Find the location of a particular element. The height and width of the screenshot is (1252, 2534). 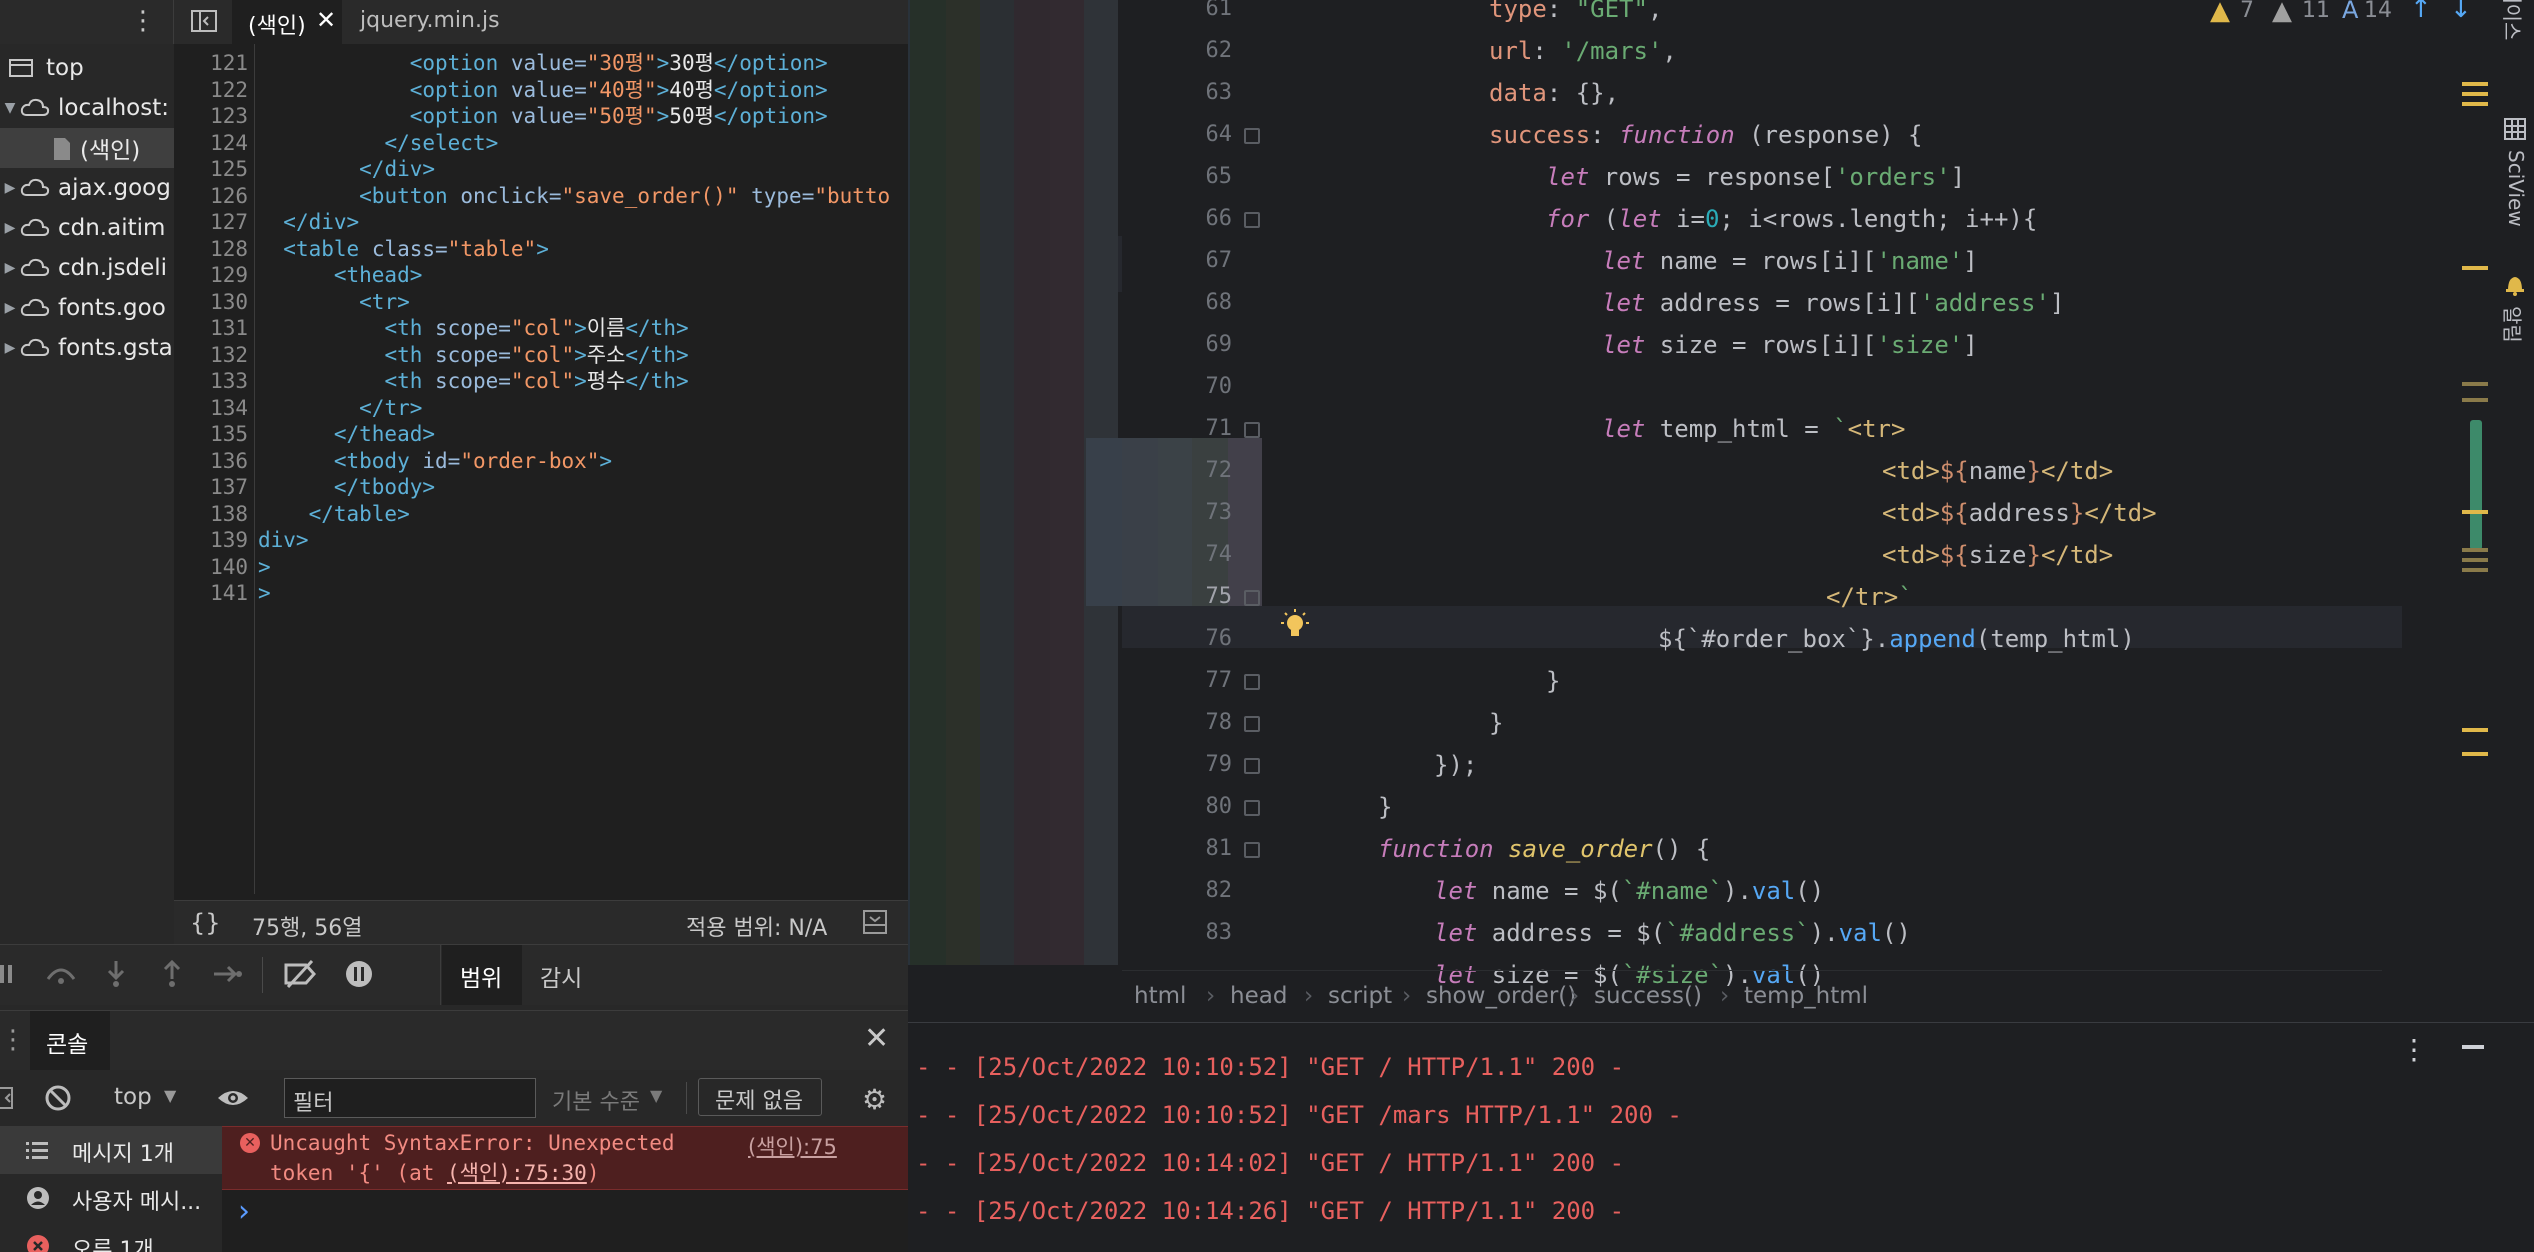

scroll-thumb is located at coordinates (2476, 485).